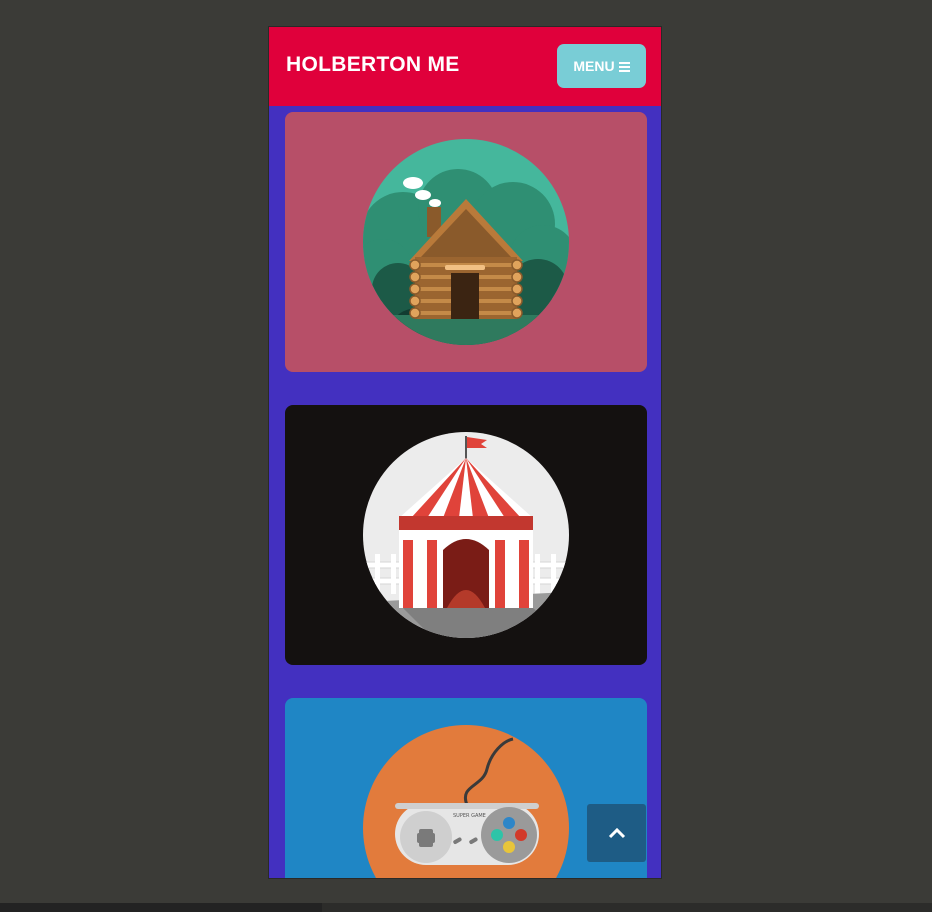 The height and width of the screenshot is (912, 932). I want to click on gallery-card-circus, so click(466, 535).